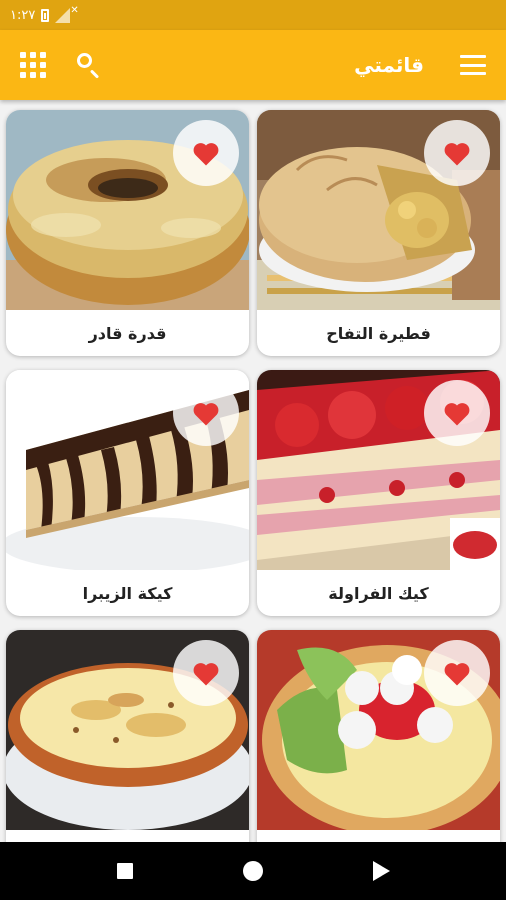  What do you see at coordinates (473, 65) in the screenshot?
I see `menu-icon` at bounding box center [473, 65].